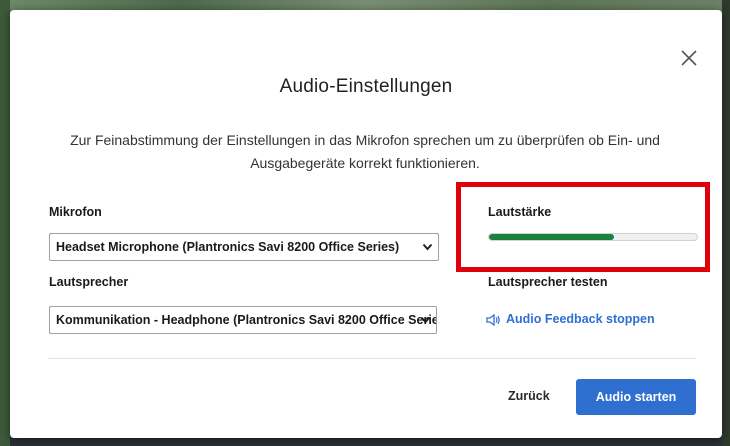 The image size is (730, 446). I want to click on background-right, so click(726, 223).